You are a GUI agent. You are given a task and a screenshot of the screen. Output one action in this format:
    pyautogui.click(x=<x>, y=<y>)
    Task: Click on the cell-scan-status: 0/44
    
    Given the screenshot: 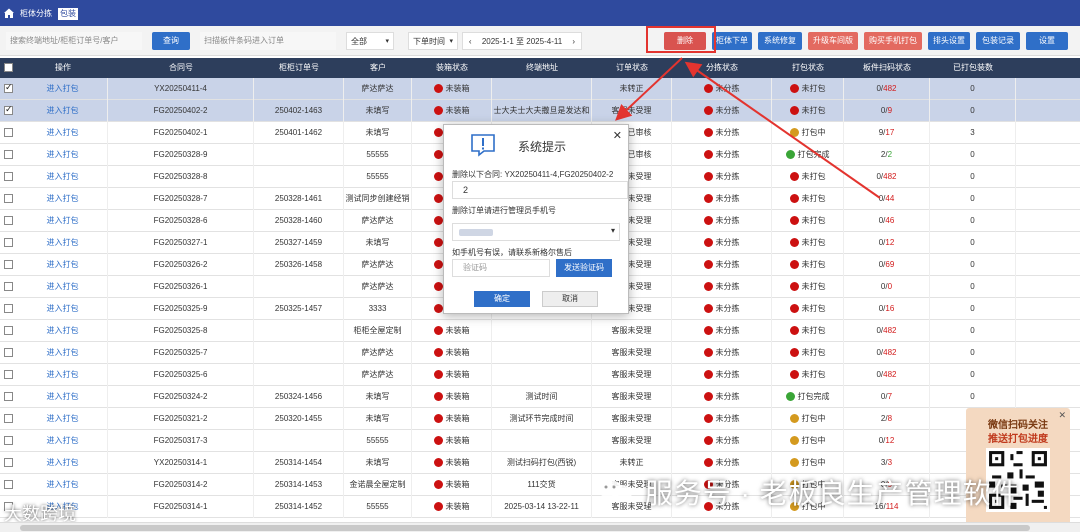 What is the action you would take?
    pyautogui.click(x=887, y=199)
    